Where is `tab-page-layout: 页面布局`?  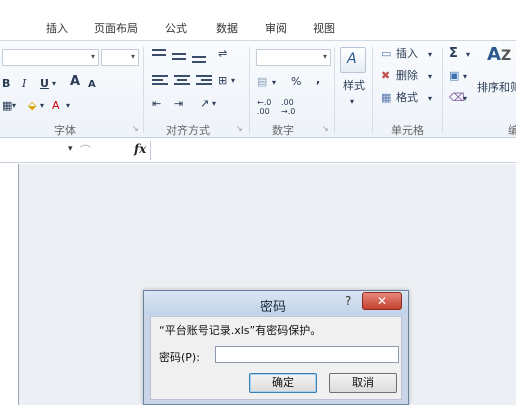 tab-page-layout: 页面布局 is located at coordinates (116, 28).